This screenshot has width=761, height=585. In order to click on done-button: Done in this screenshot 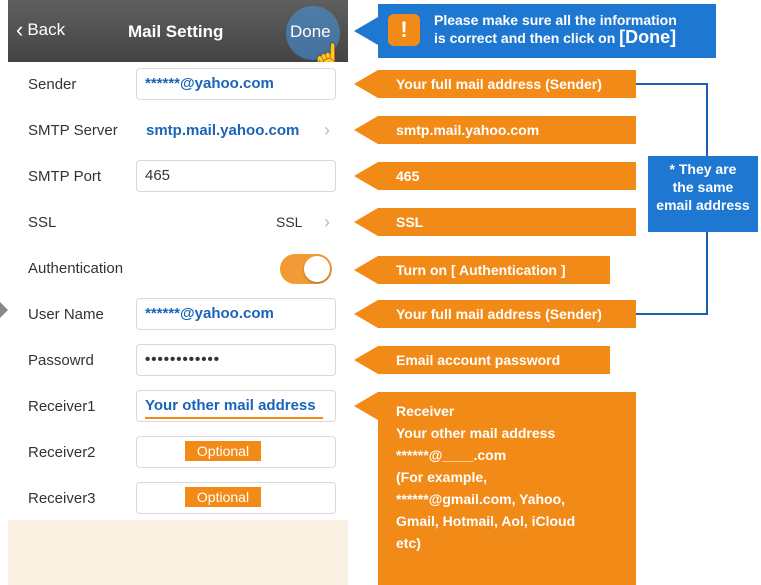, I will do `click(310, 32)`.